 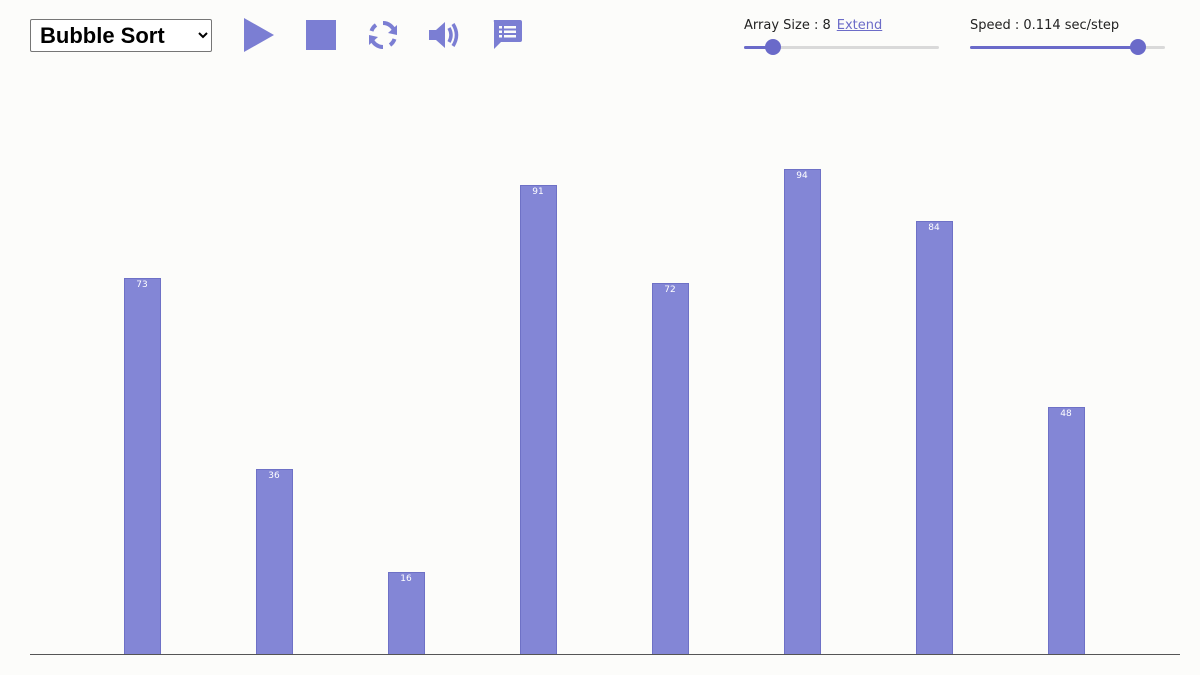 I want to click on array-size-slider-thumb, so click(x=773, y=47).